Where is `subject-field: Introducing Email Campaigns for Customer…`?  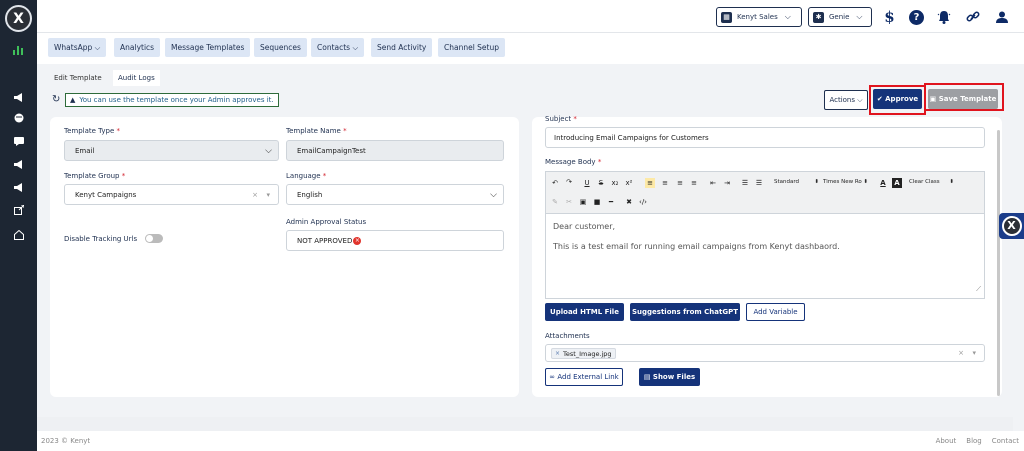
subject-field: Introducing Email Campaigns for Customer… is located at coordinates (765, 137).